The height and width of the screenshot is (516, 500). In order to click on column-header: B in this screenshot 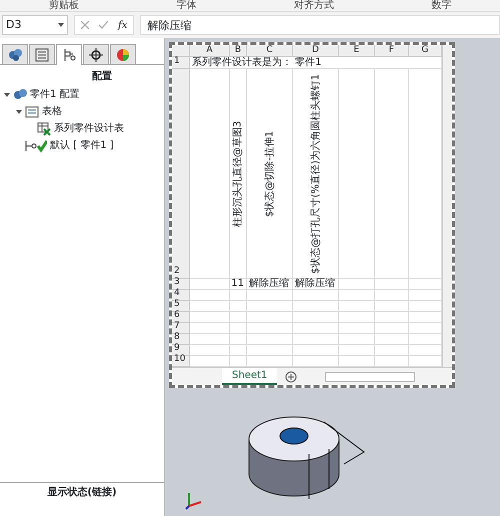, I will do `click(238, 51)`.